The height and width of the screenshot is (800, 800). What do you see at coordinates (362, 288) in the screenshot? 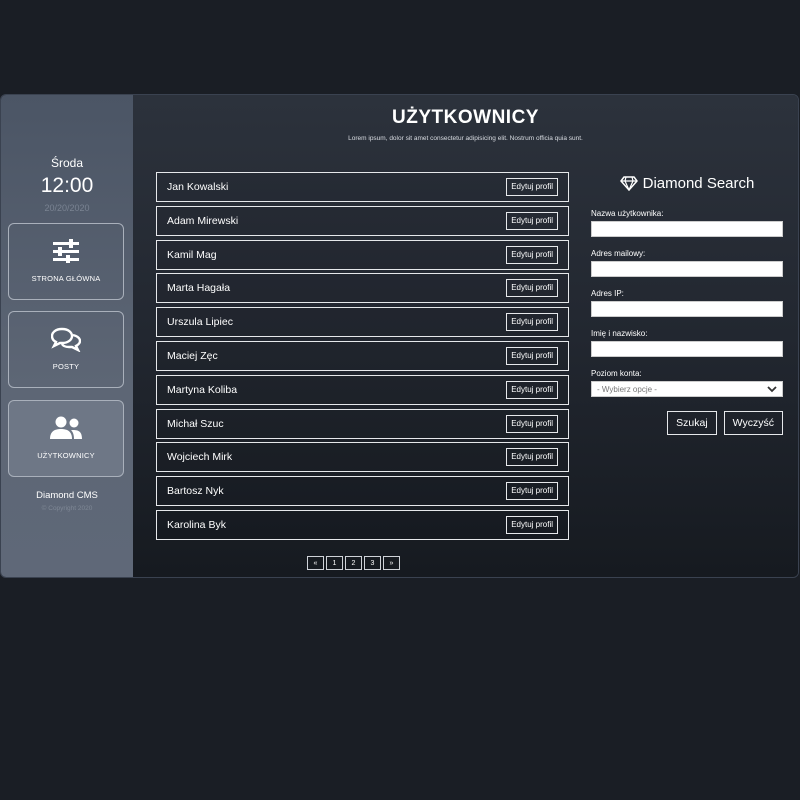
I see `user-row: Marta Hagała Edytuj profil` at bounding box center [362, 288].